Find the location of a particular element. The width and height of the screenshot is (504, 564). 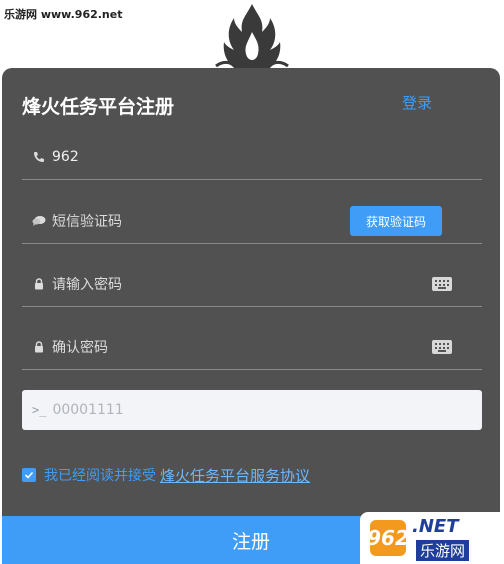

phone-field: 962 is located at coordinates (252, 157).